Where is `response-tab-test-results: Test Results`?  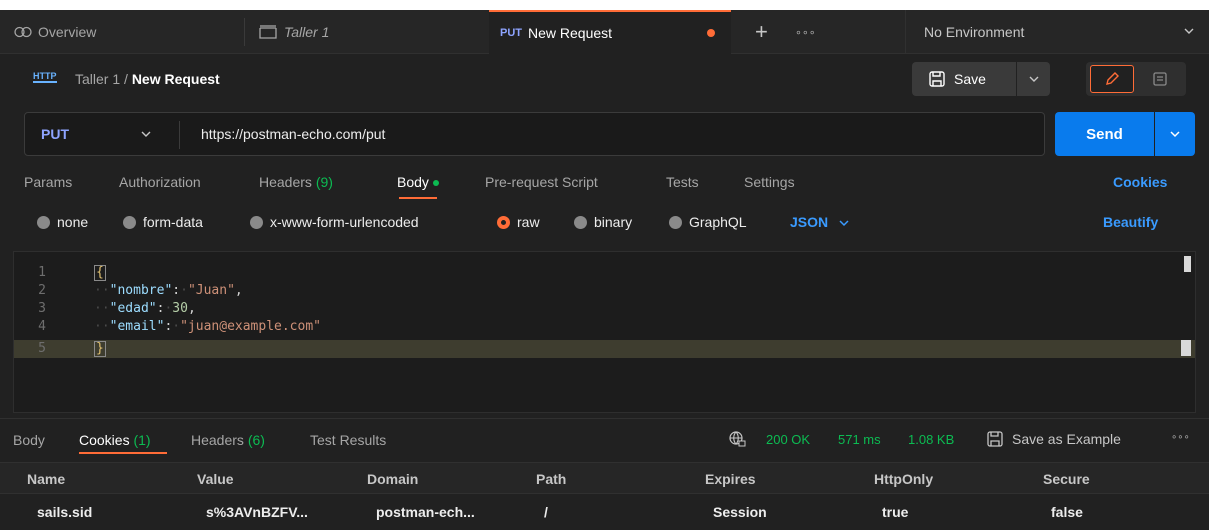 response-tab-test-results: Test Results is located at coordinates (348, 440).